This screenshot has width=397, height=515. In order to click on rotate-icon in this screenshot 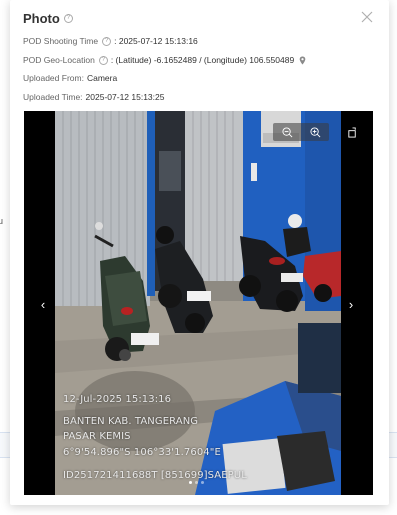, I will do `click(351, 132)`.